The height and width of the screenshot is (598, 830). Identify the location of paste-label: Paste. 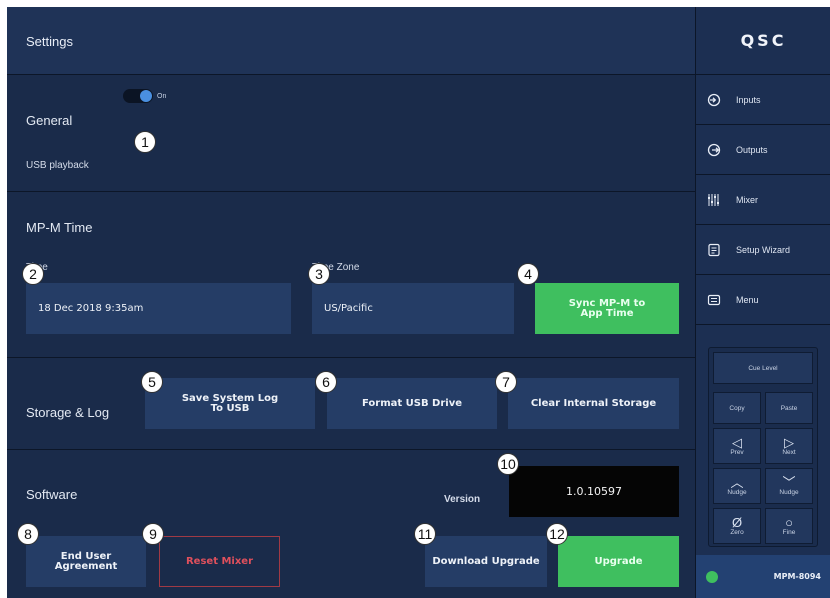
(789, 408).